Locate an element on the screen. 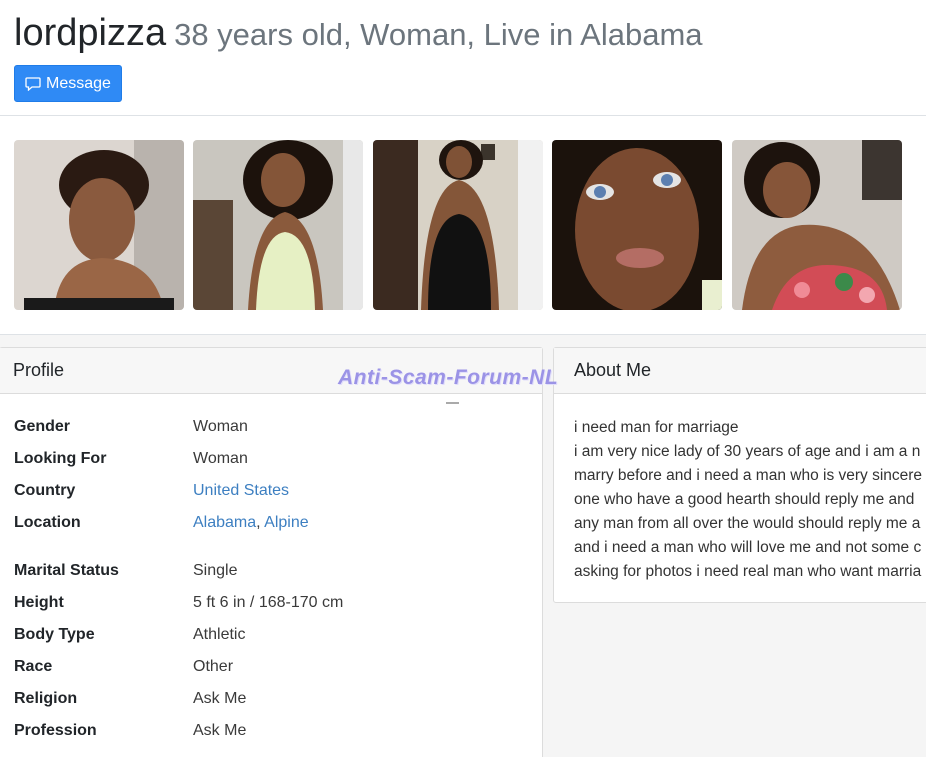 This screenshot has width=926, height=757. height-value: 5 ft 6 in / 168-170 cm is located at coordinates (268, 602).